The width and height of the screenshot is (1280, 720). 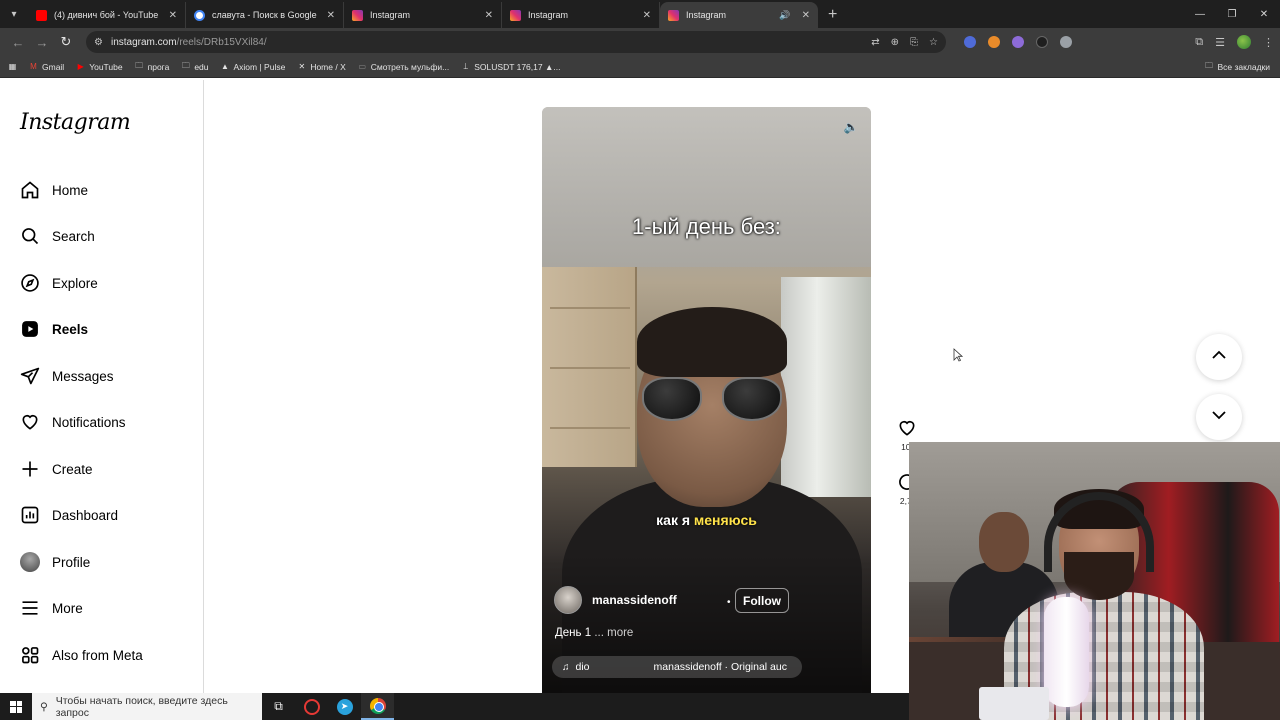 I want to click on previous-reel-button, so click(x=1219, y=357).